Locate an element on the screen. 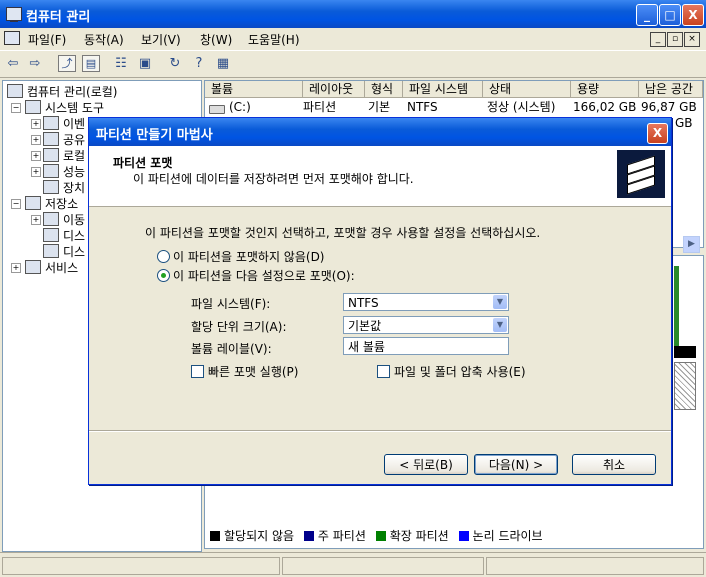 The image size is (706, 577). disk-stack-icon is located at coordinates (641, 174).